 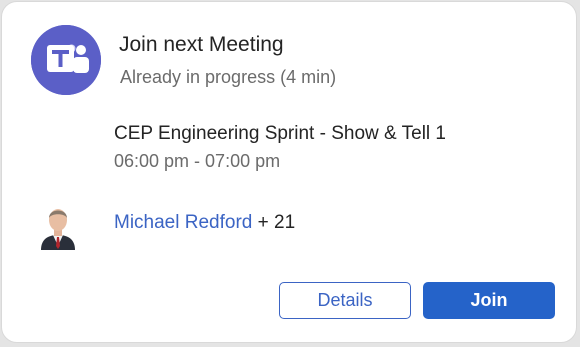 What do you see at coordinates (274, 222) in the screenshot?
I see `other-attendees-count: + 21` at bounding box center [274, 222].